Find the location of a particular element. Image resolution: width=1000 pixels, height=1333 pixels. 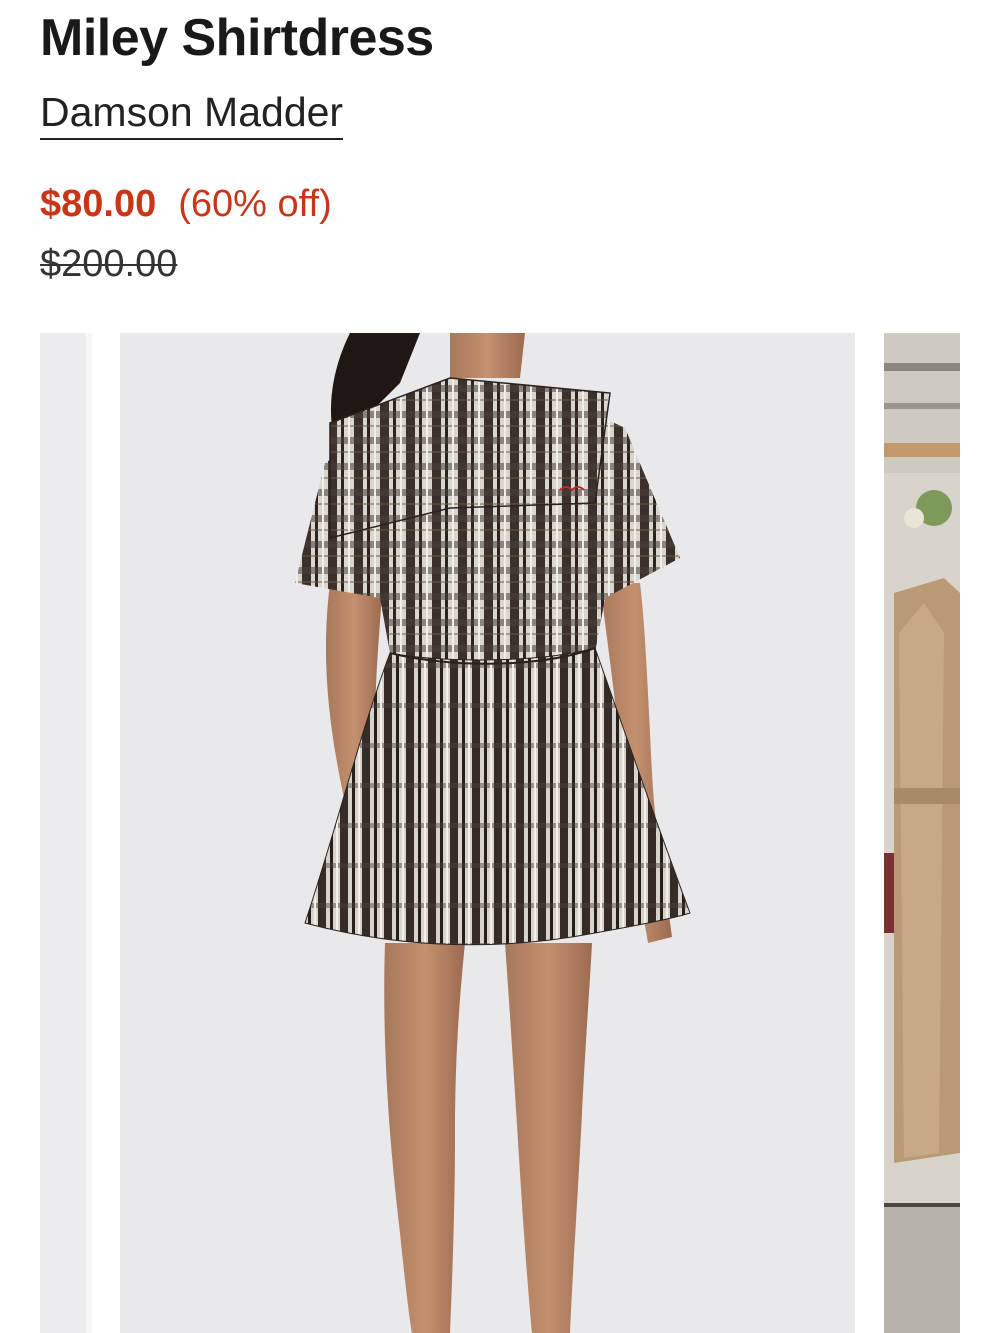

next-product-image is located at coordinates (922, 833).